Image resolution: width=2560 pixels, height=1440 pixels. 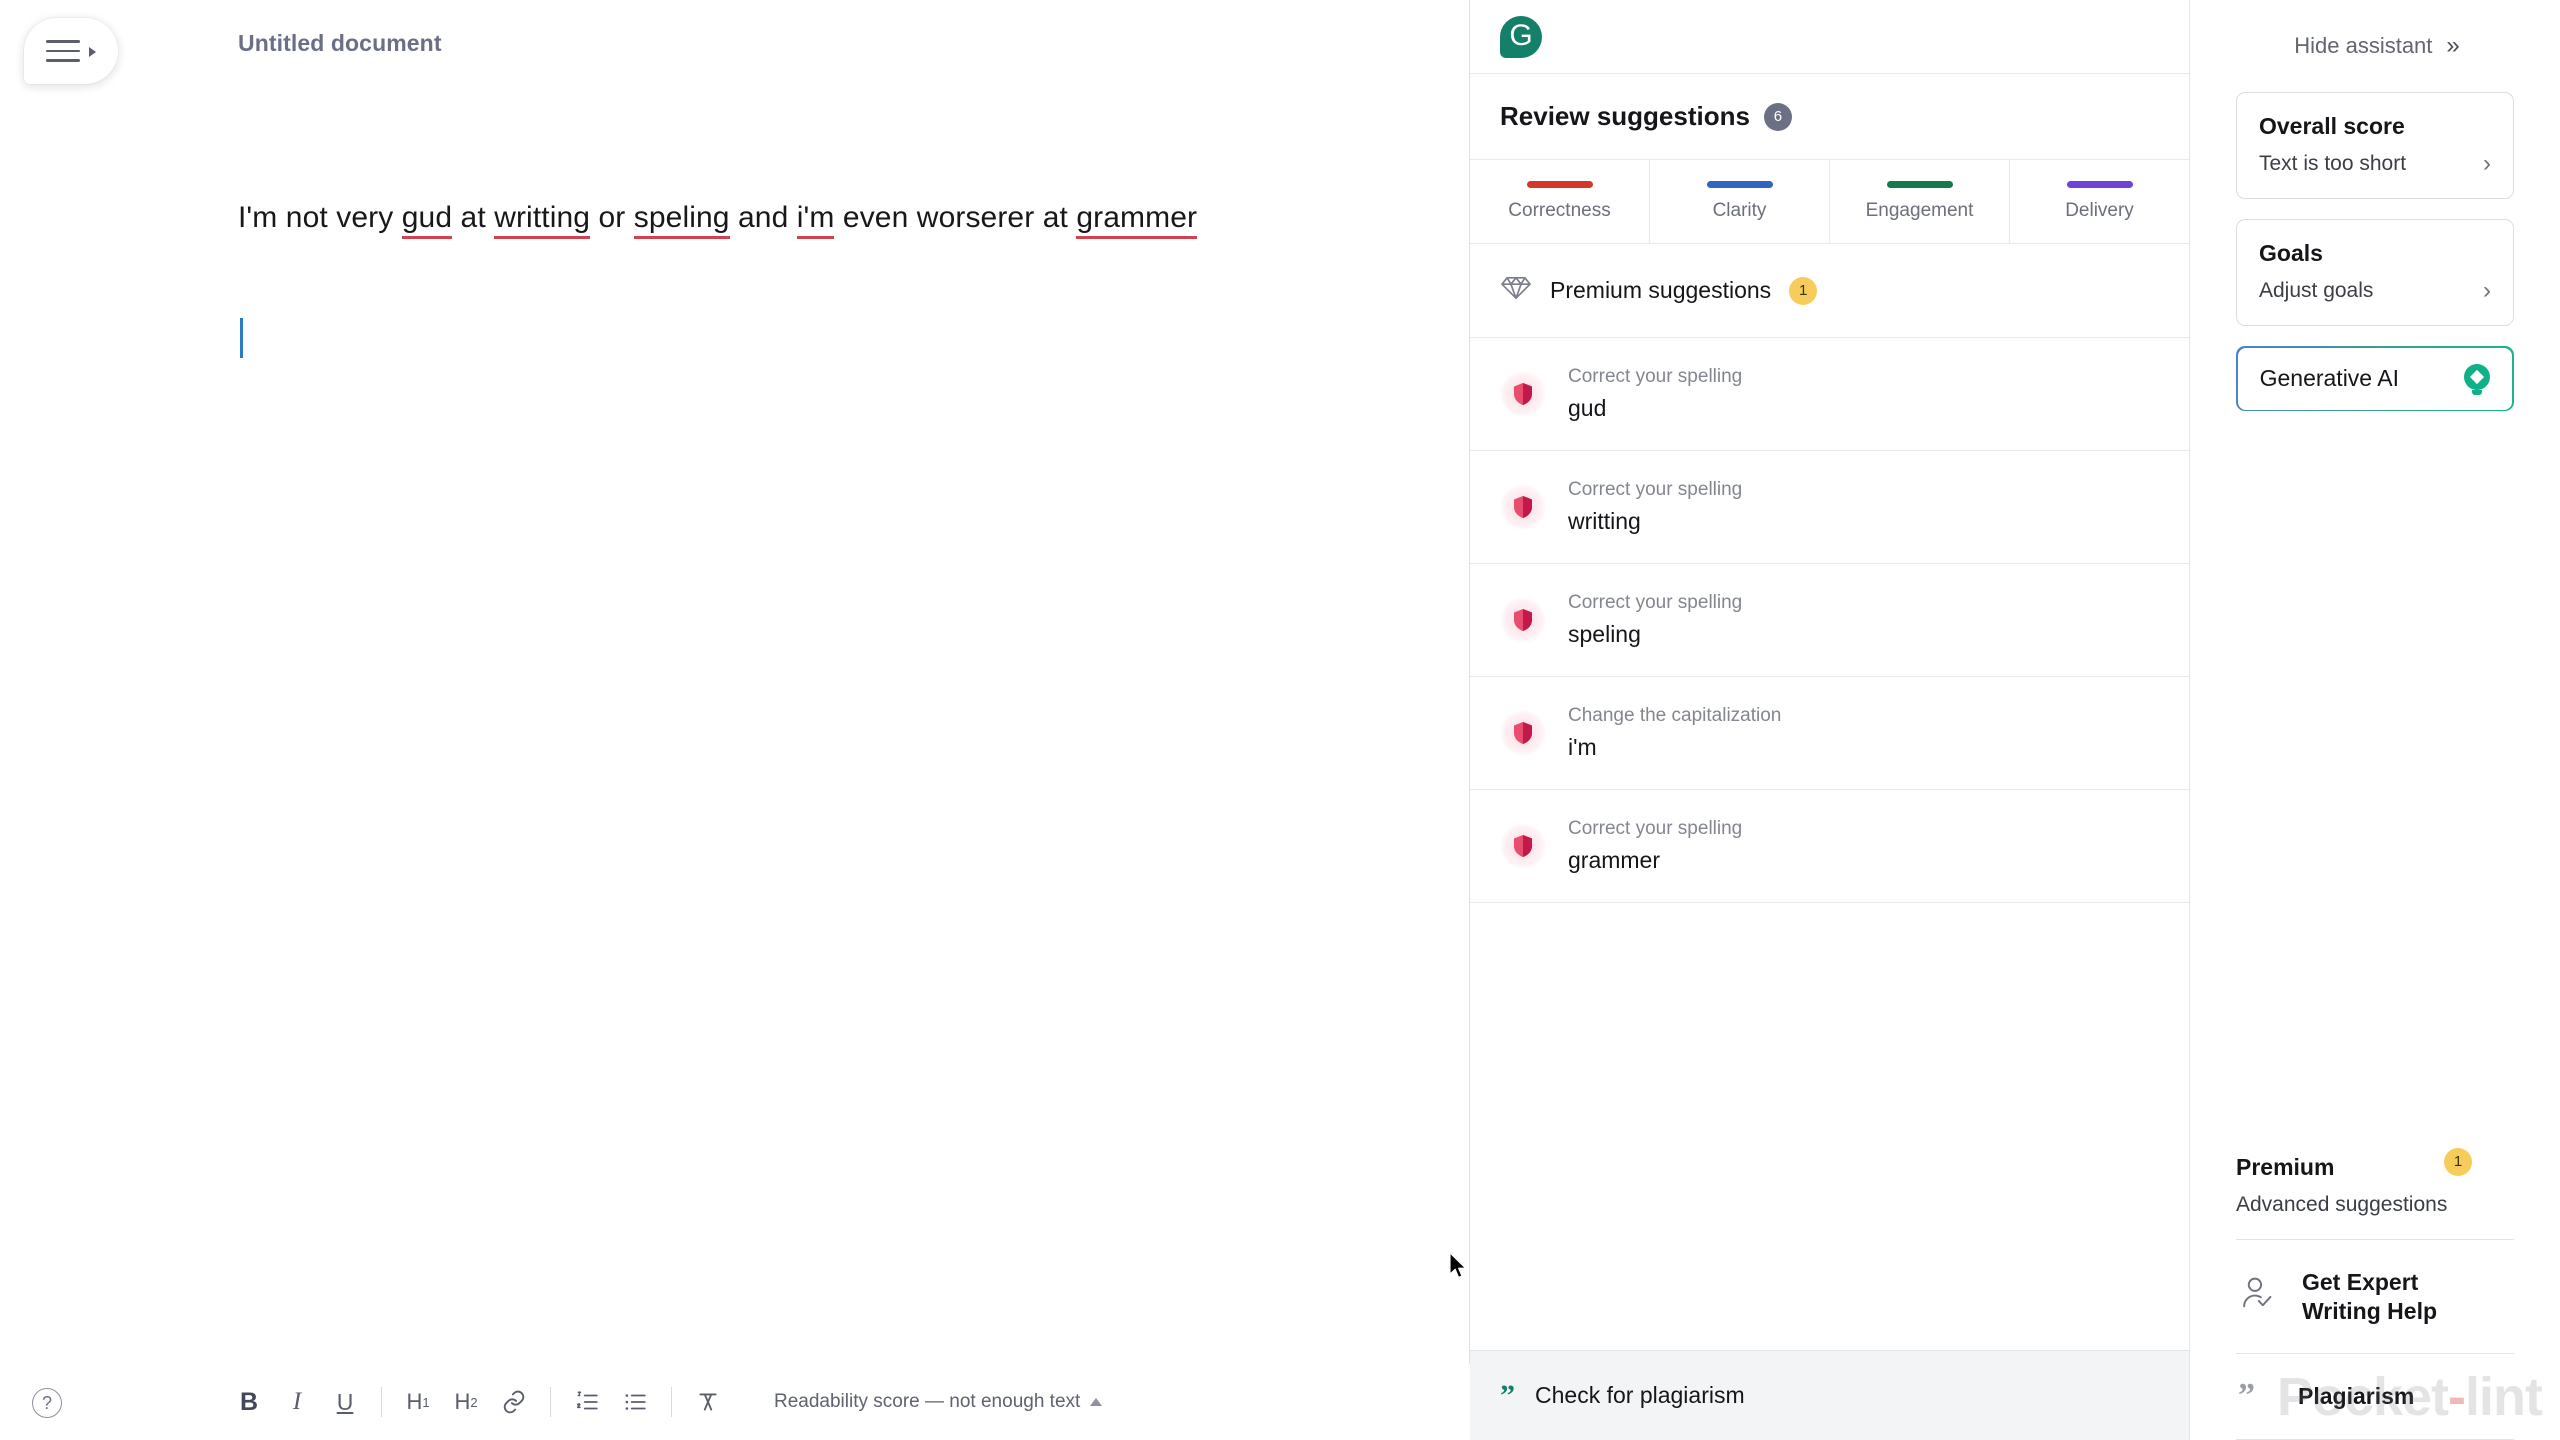 I want to click on tab-delivery: Delivery, so click(x=2099, y=201).